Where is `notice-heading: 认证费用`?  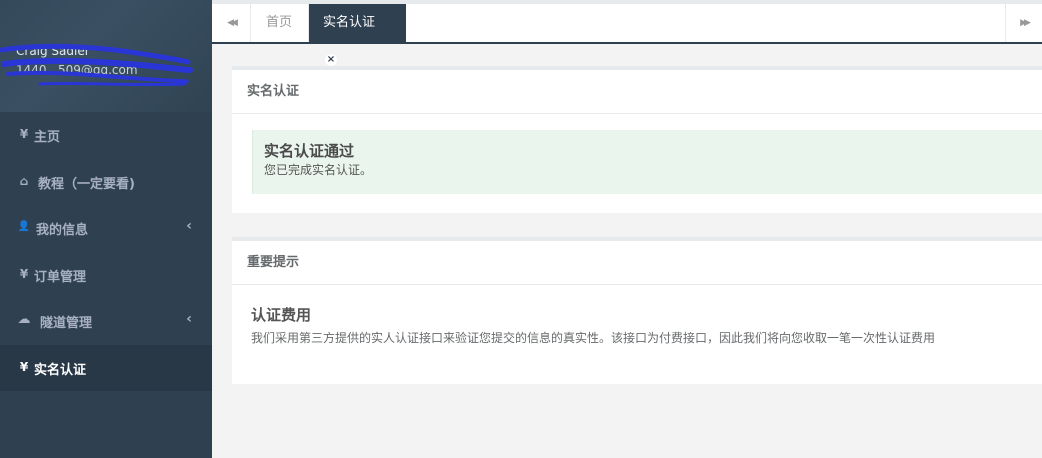 notice-heading: 认证费用 is located at coordinates (281, 315).